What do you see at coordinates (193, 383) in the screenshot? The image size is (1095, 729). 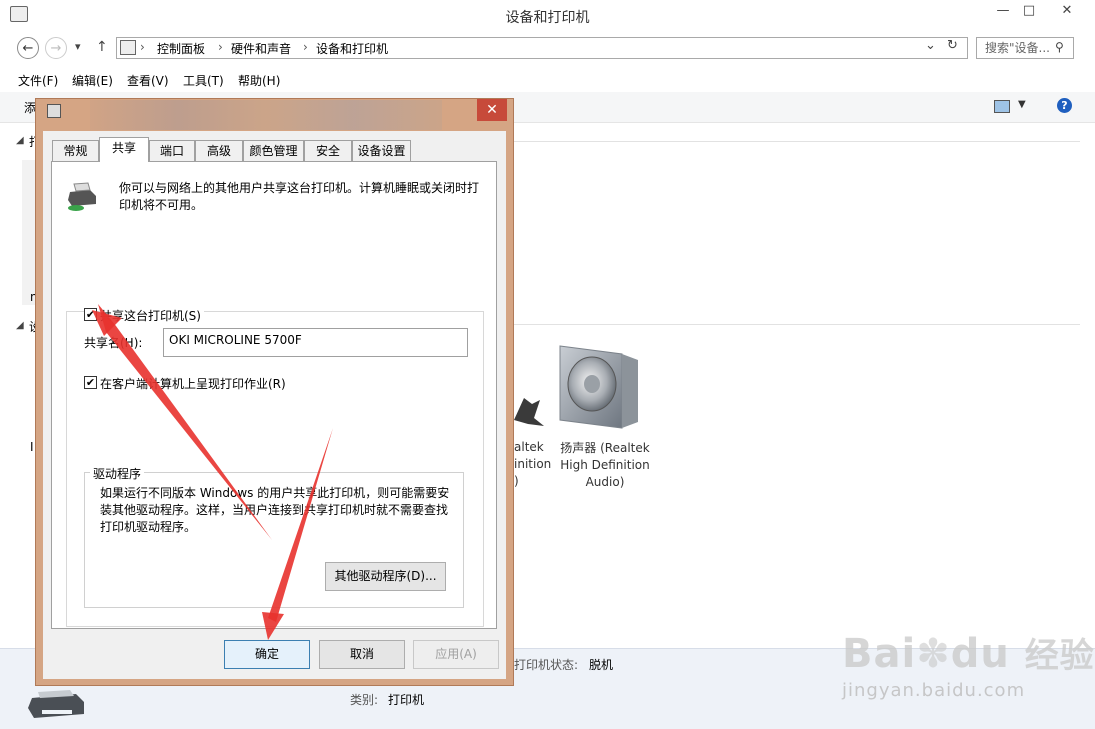 I see `render-jobs-label: 在客户端计算机上呈现打印作业(R)` at bounding box center [193, 383].